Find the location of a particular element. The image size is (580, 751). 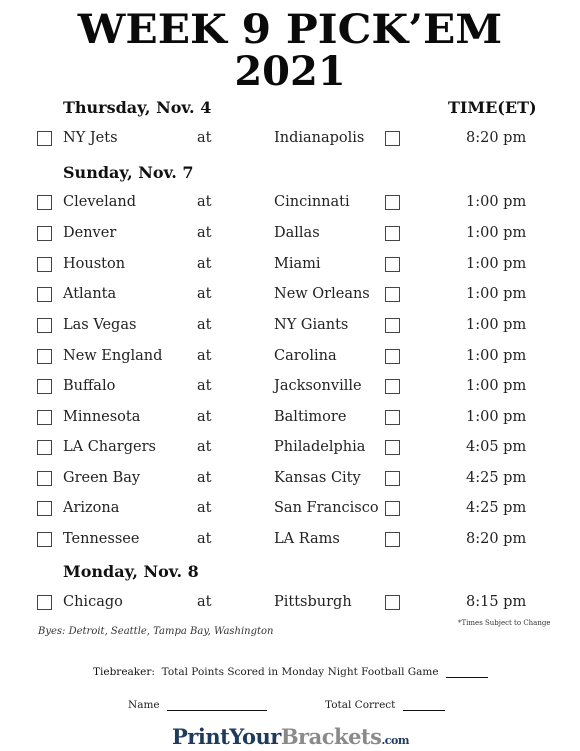

total-correct-field: Total Correct is located at coordinates (385, 705).